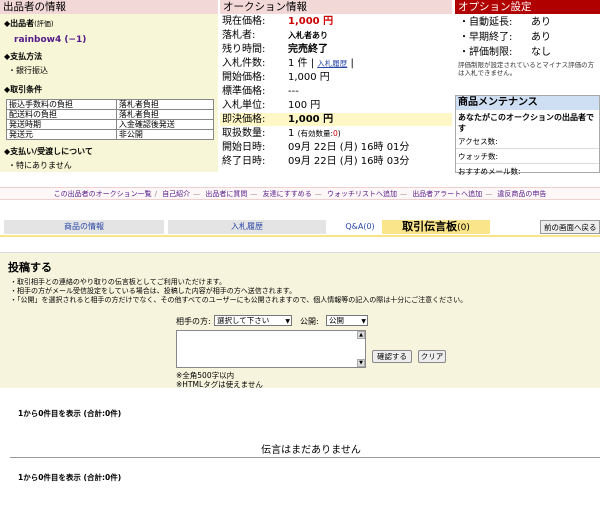  I want to click on clear-button: クリア, so click(432, 356).